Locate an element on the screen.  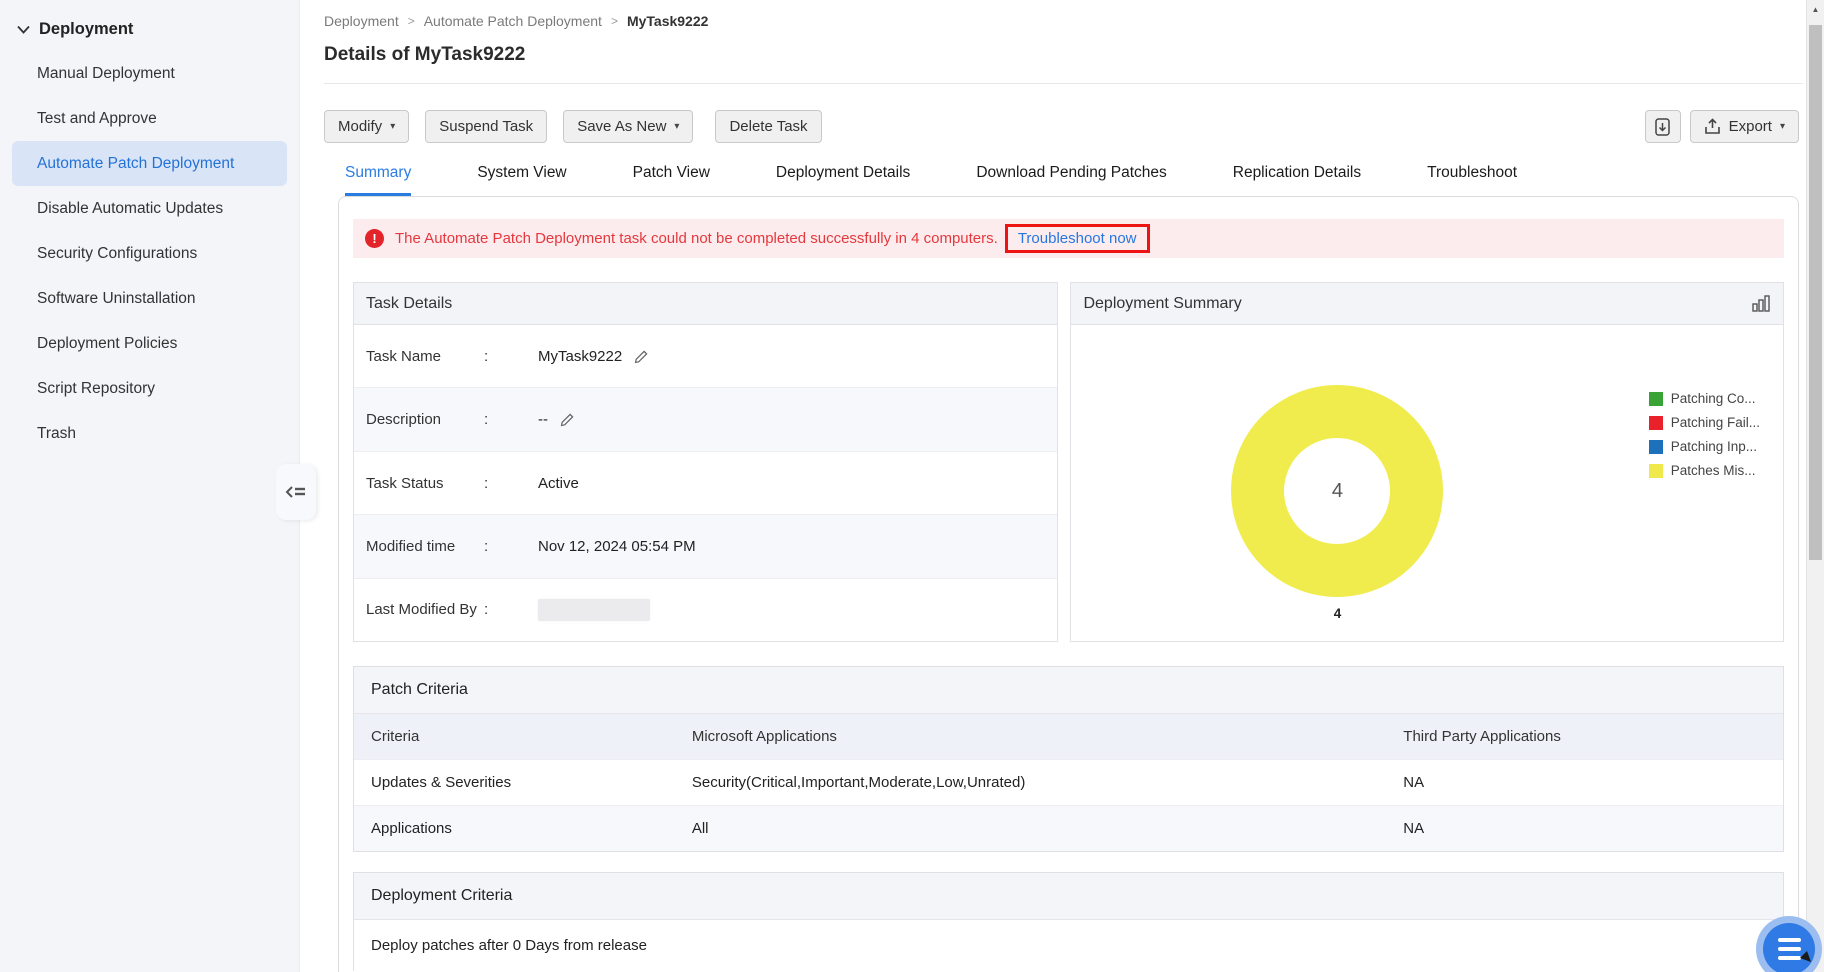
sidebar-item-script-repository: Script Repository is located at coordinates (149, 388).